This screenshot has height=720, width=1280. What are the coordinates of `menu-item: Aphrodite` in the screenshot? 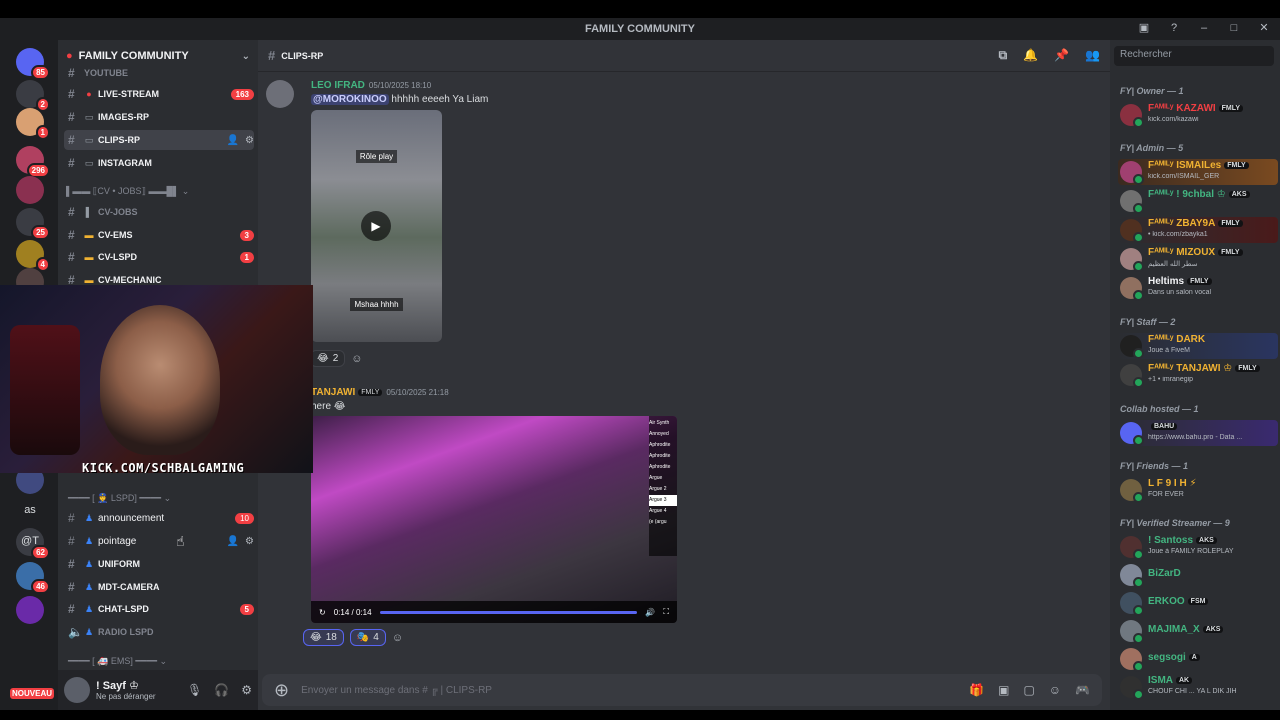 It's located at (660, 467).